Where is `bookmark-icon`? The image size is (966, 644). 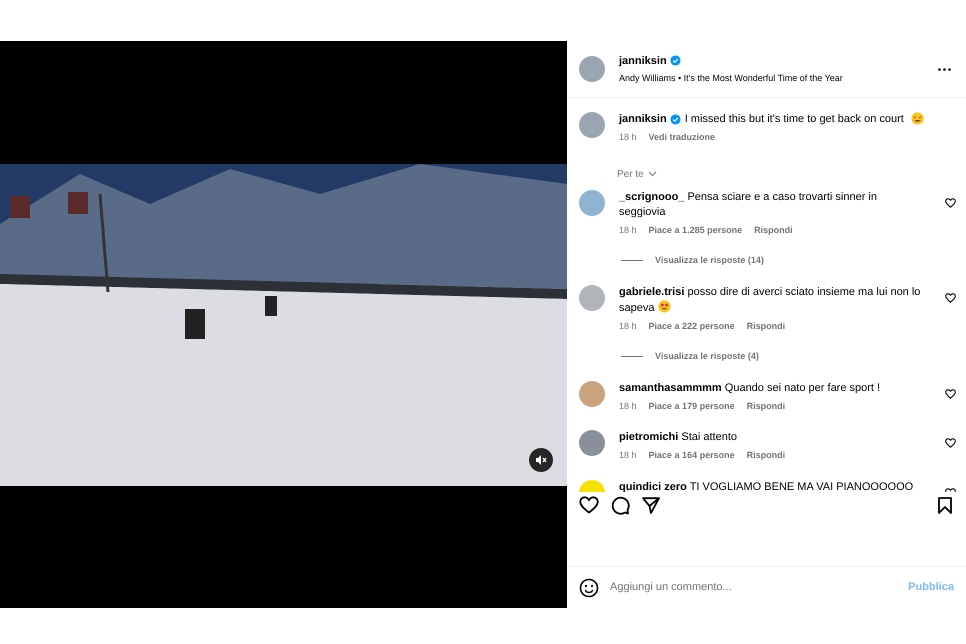 bookmark-icon is located at coordinates (945, 505).